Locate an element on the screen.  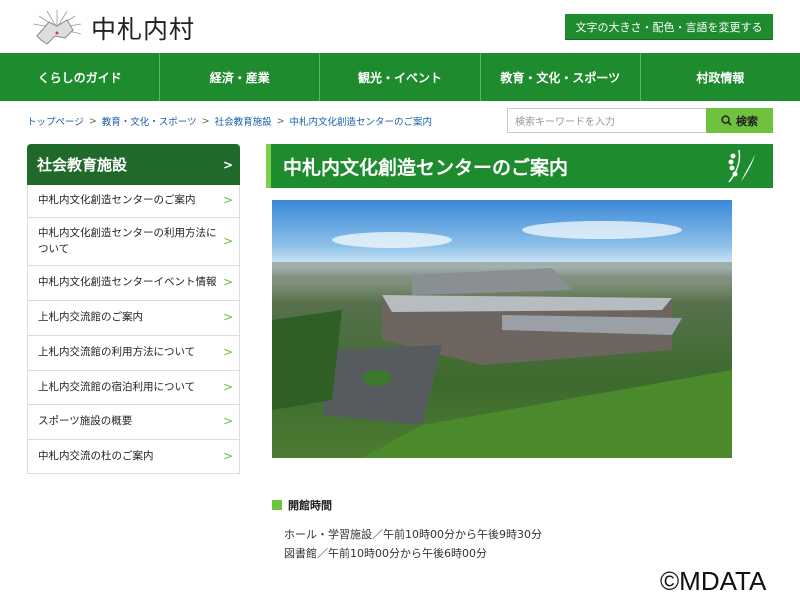
sidebar-item: 上札内交流館の利用方法について > is located at coordinates (133, 353).